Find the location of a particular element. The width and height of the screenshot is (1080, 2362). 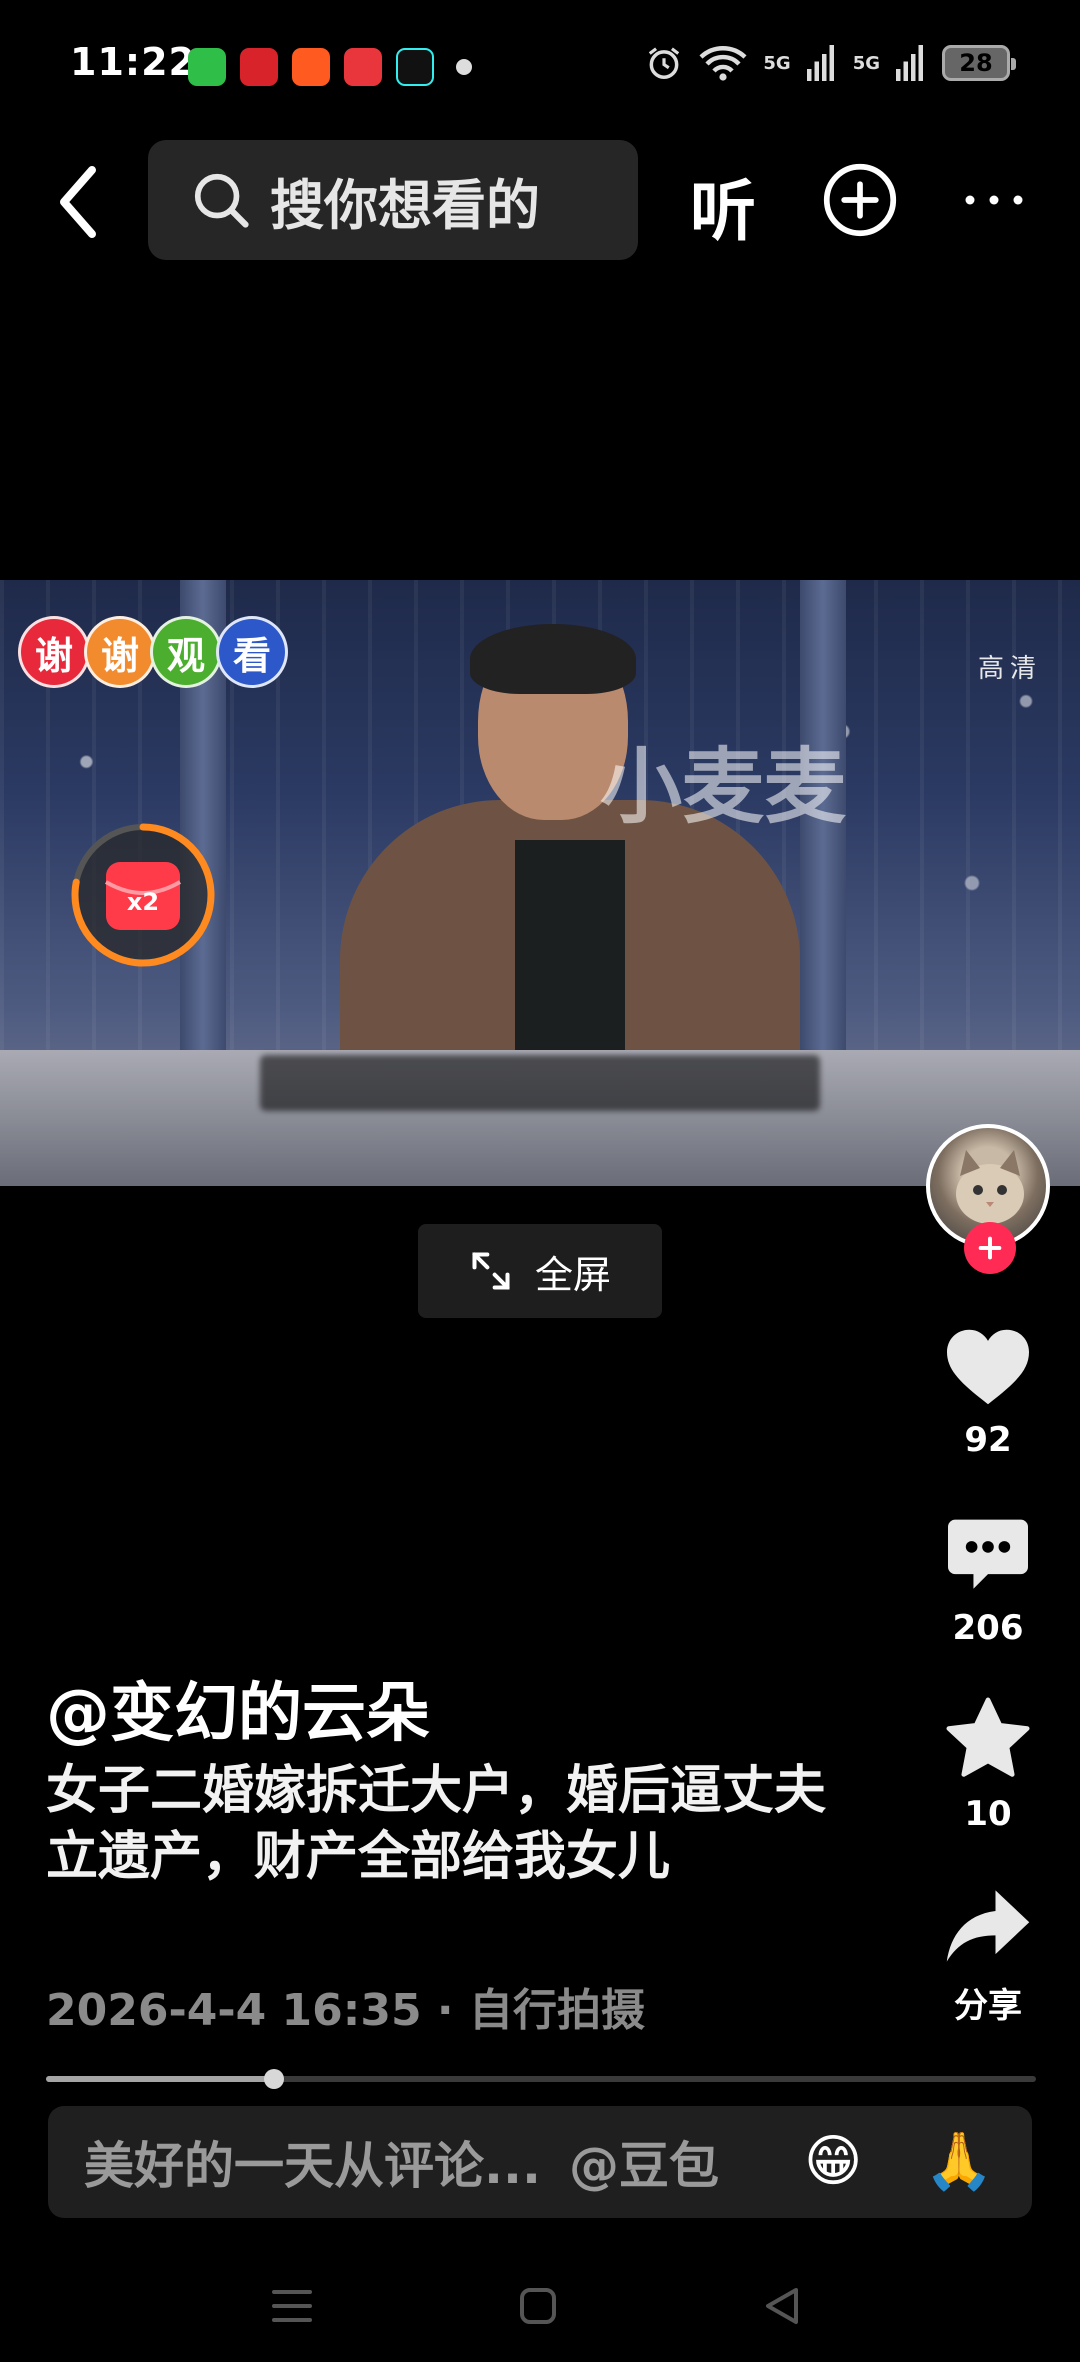

playback-progress-fill is located at coordinates (160, 2079).